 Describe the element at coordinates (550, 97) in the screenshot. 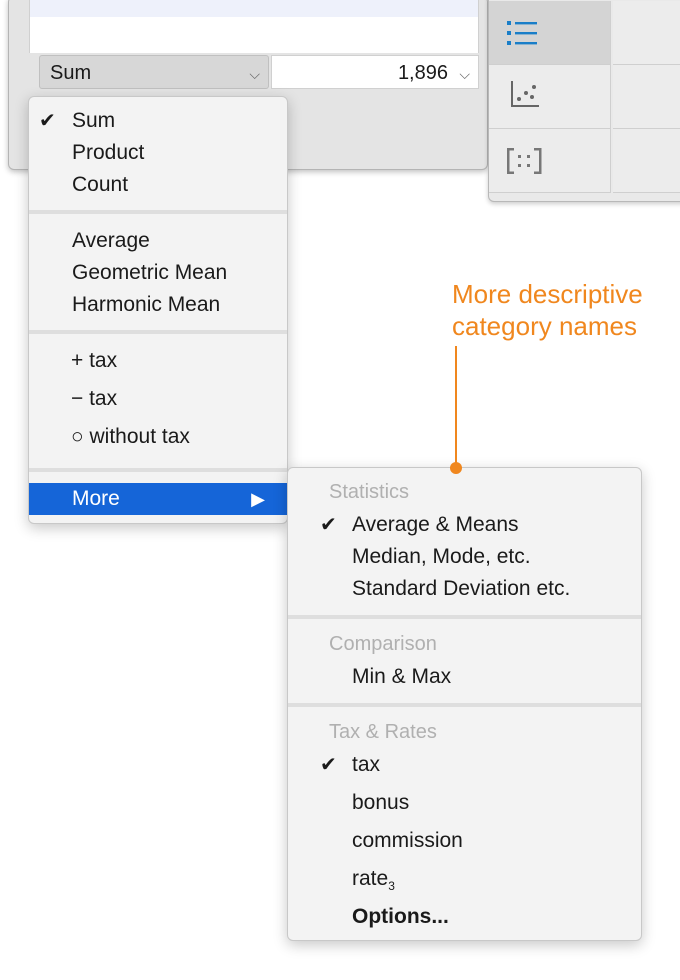

I see `scatter-view-button` at that location.